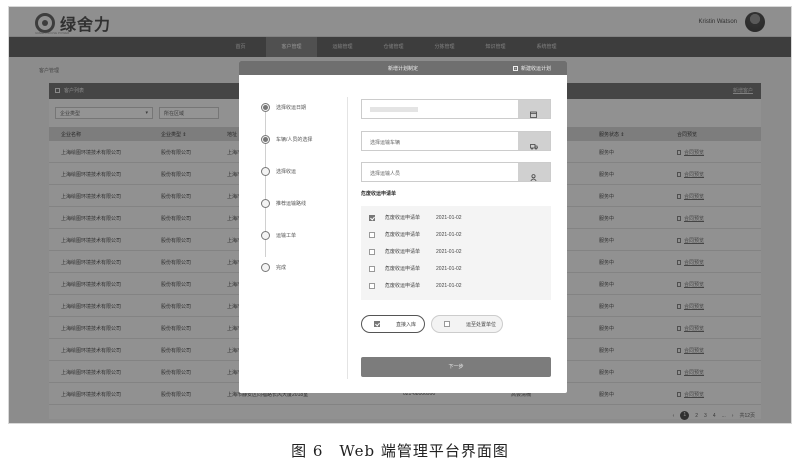  What do you see at coordinates (533, 175) in the screenshot?
I see `person-icon` at bounding box center [533, 175].